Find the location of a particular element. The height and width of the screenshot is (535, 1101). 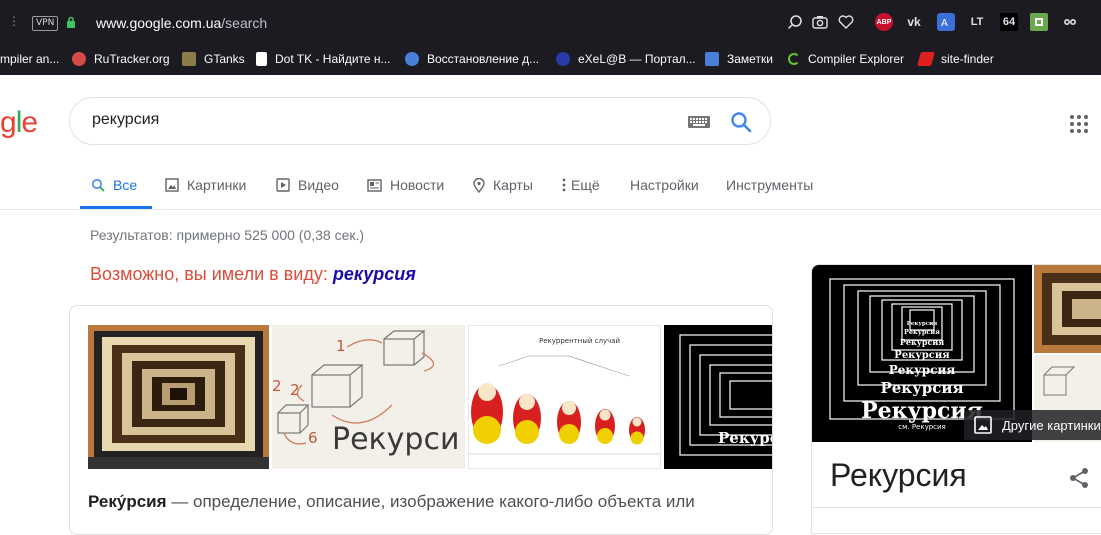

did-you-mean: Возможно, вы имели в виду: рекурсия is located at coordinates (253, 274).